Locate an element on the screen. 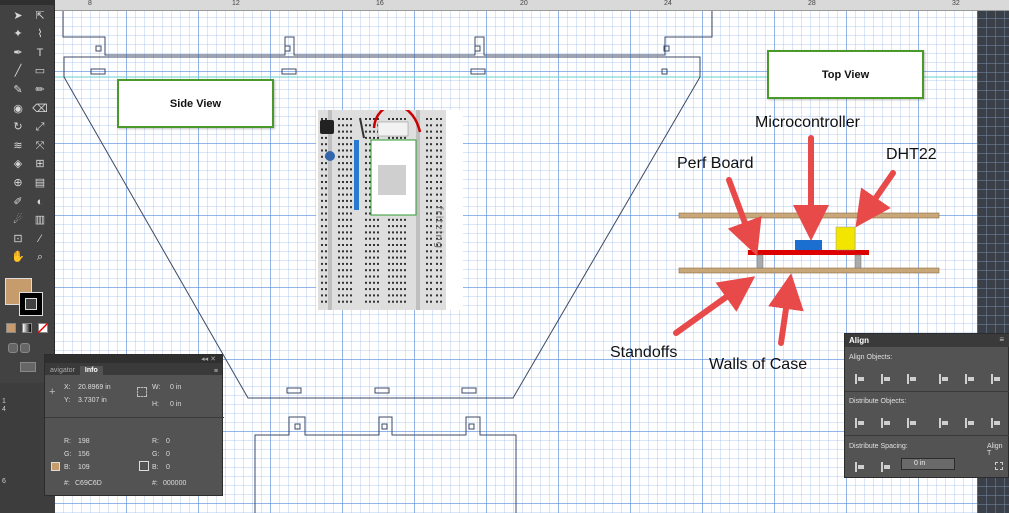 This screenshot has width=1009, height=513. vertical-align-center-icon is located at coordinates (969, 379).